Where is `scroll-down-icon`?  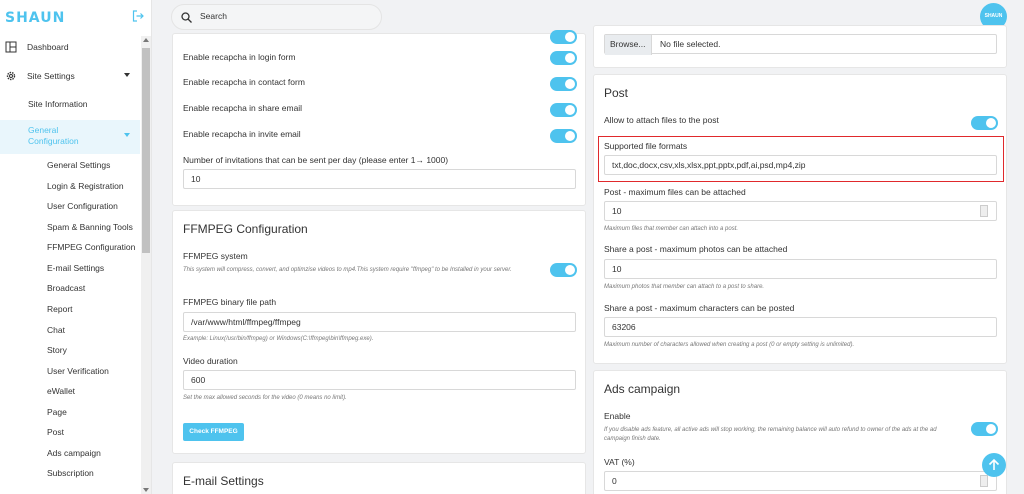 scroll-down-icon is located at coordinates (146, 490).